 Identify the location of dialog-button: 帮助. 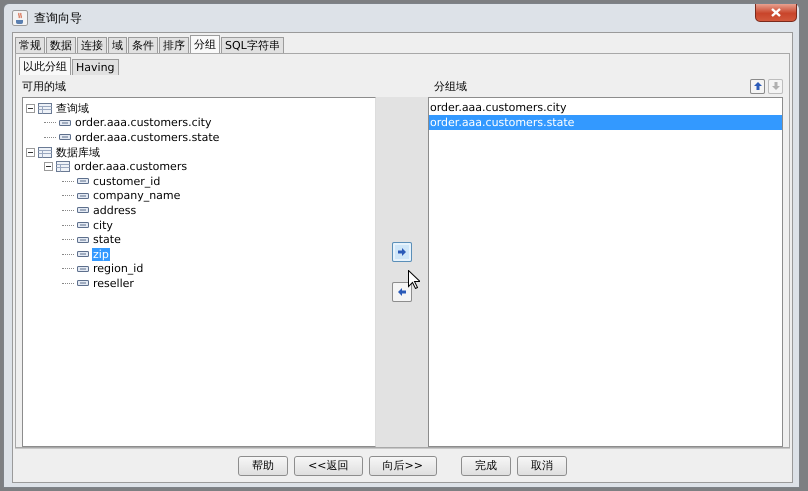
(263, 466).